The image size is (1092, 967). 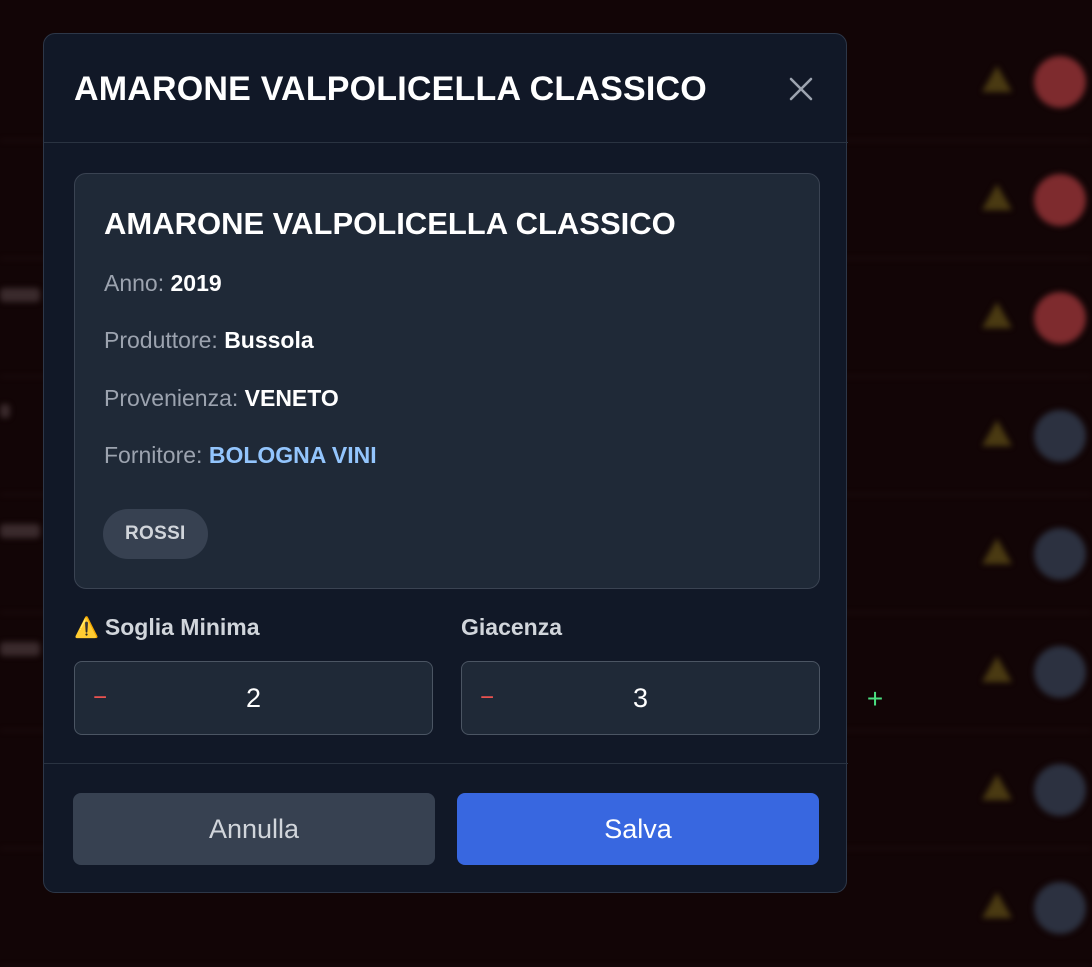 What do you see at coordinates (293, 455) in the screenshot?
I see `fornitore-link: BOLOGNA VINI` at bounding box center [293, 455].